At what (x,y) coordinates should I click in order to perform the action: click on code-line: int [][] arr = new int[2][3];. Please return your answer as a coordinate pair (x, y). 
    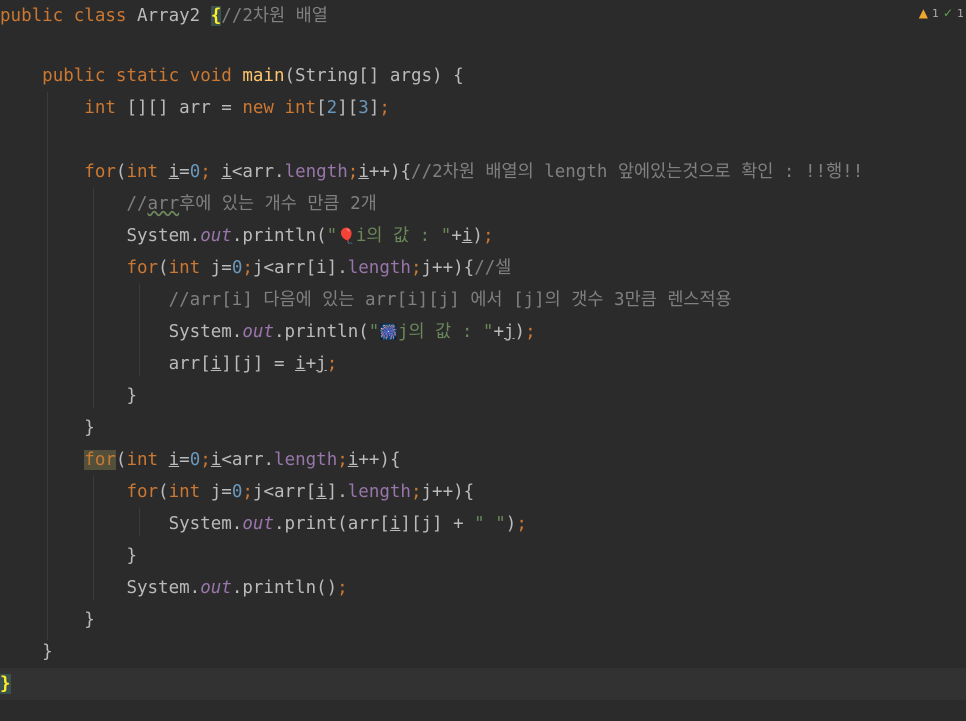
    Looking at the image, I should click on (483, 108).